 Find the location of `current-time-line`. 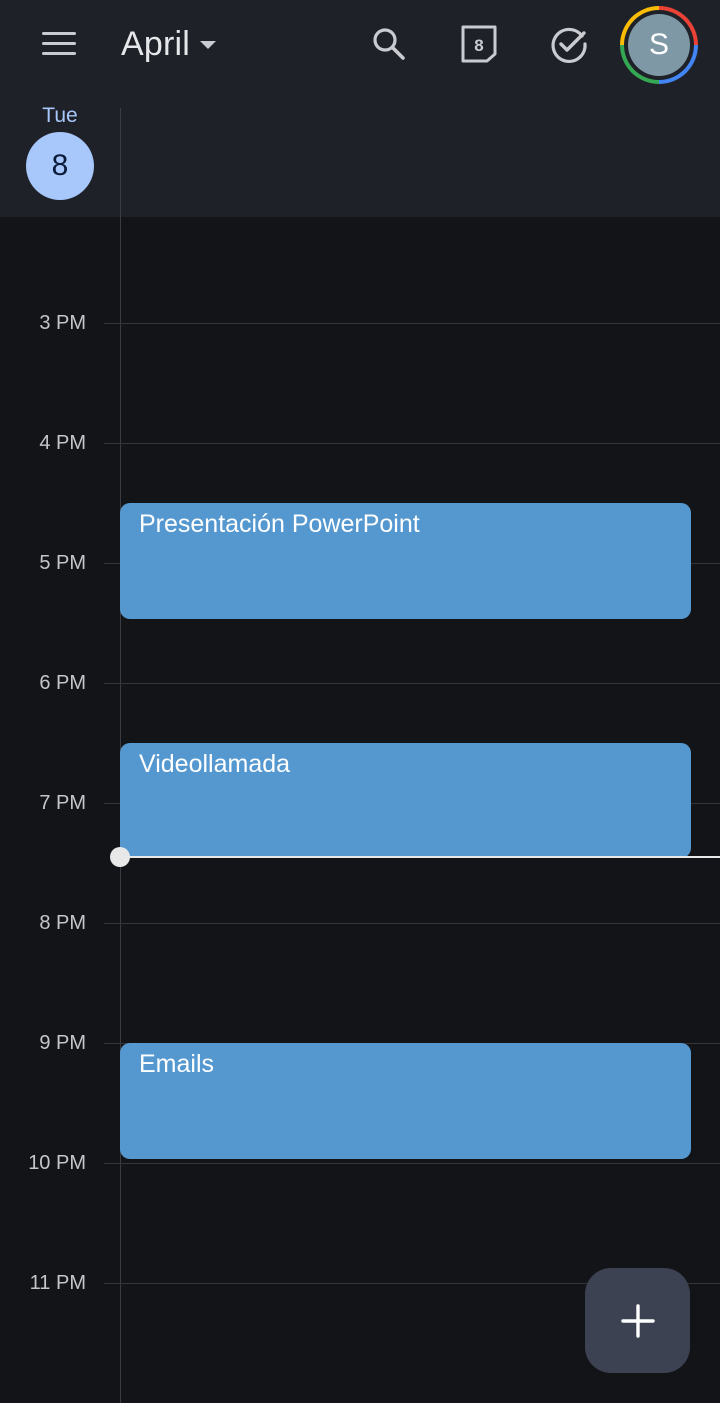

current-time-line is located at coordinates (420, 857).